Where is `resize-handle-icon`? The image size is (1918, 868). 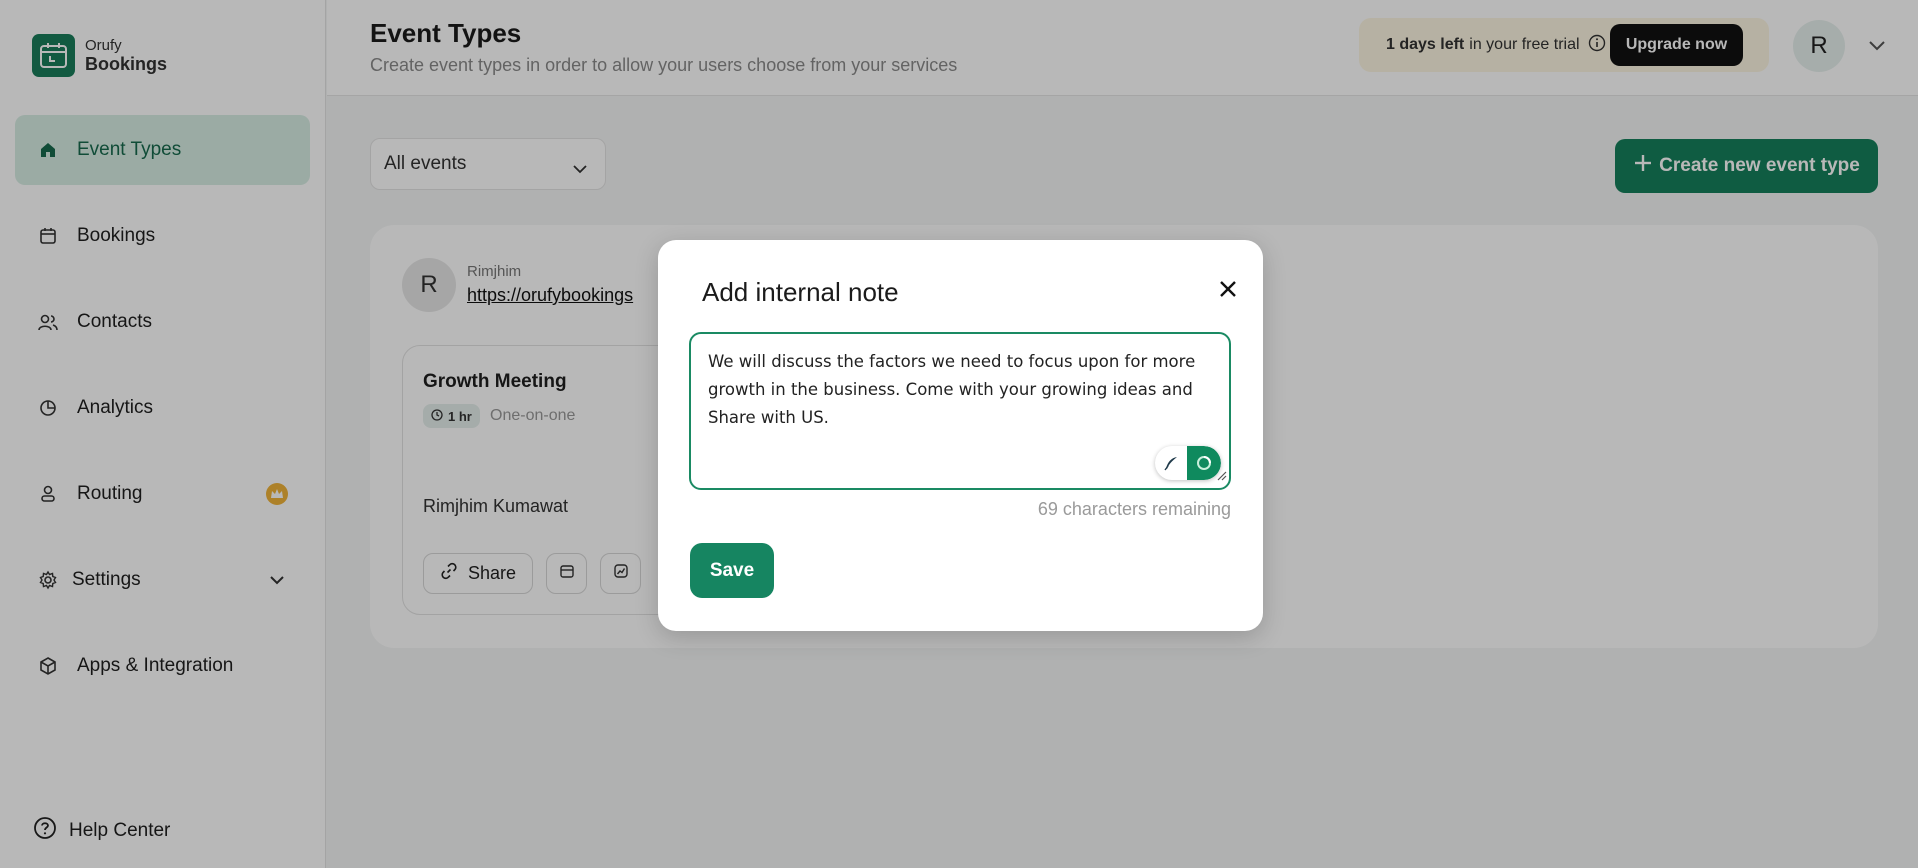 resize-handle-icon is located at coordinates (1221, 477).